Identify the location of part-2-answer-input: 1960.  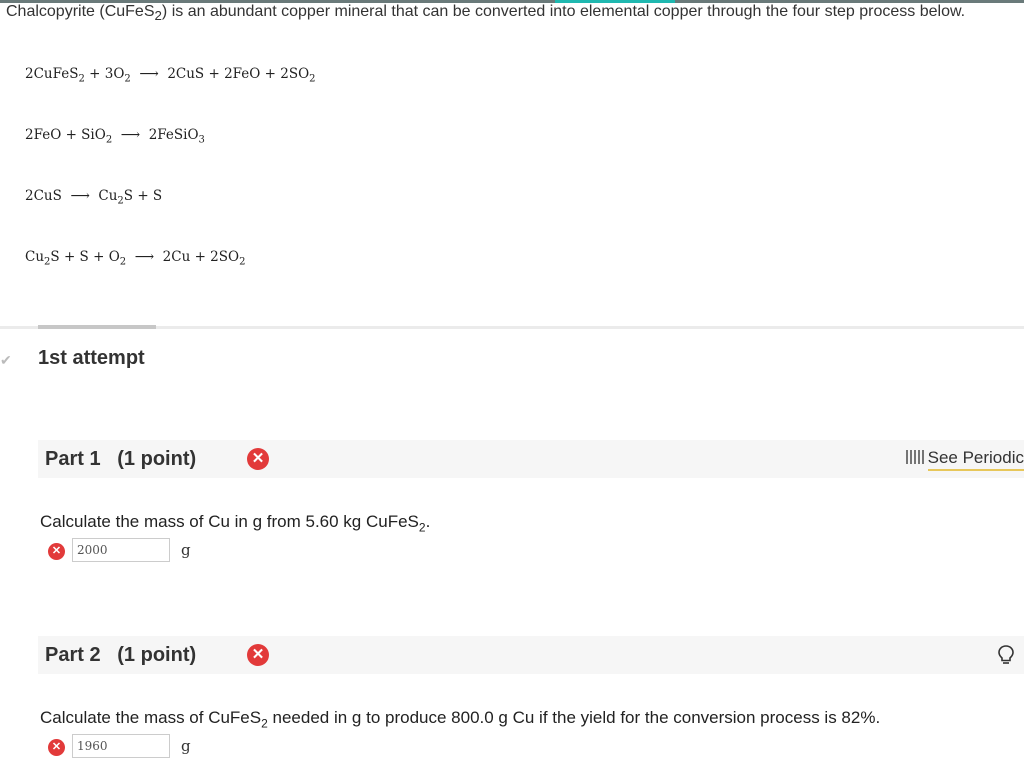
(121, 746).